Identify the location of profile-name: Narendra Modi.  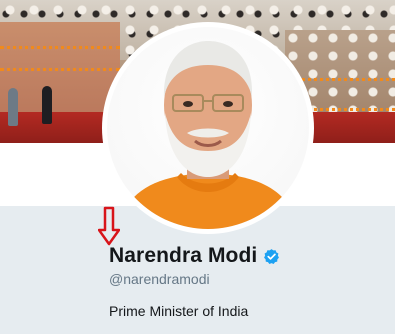
(183, 256).